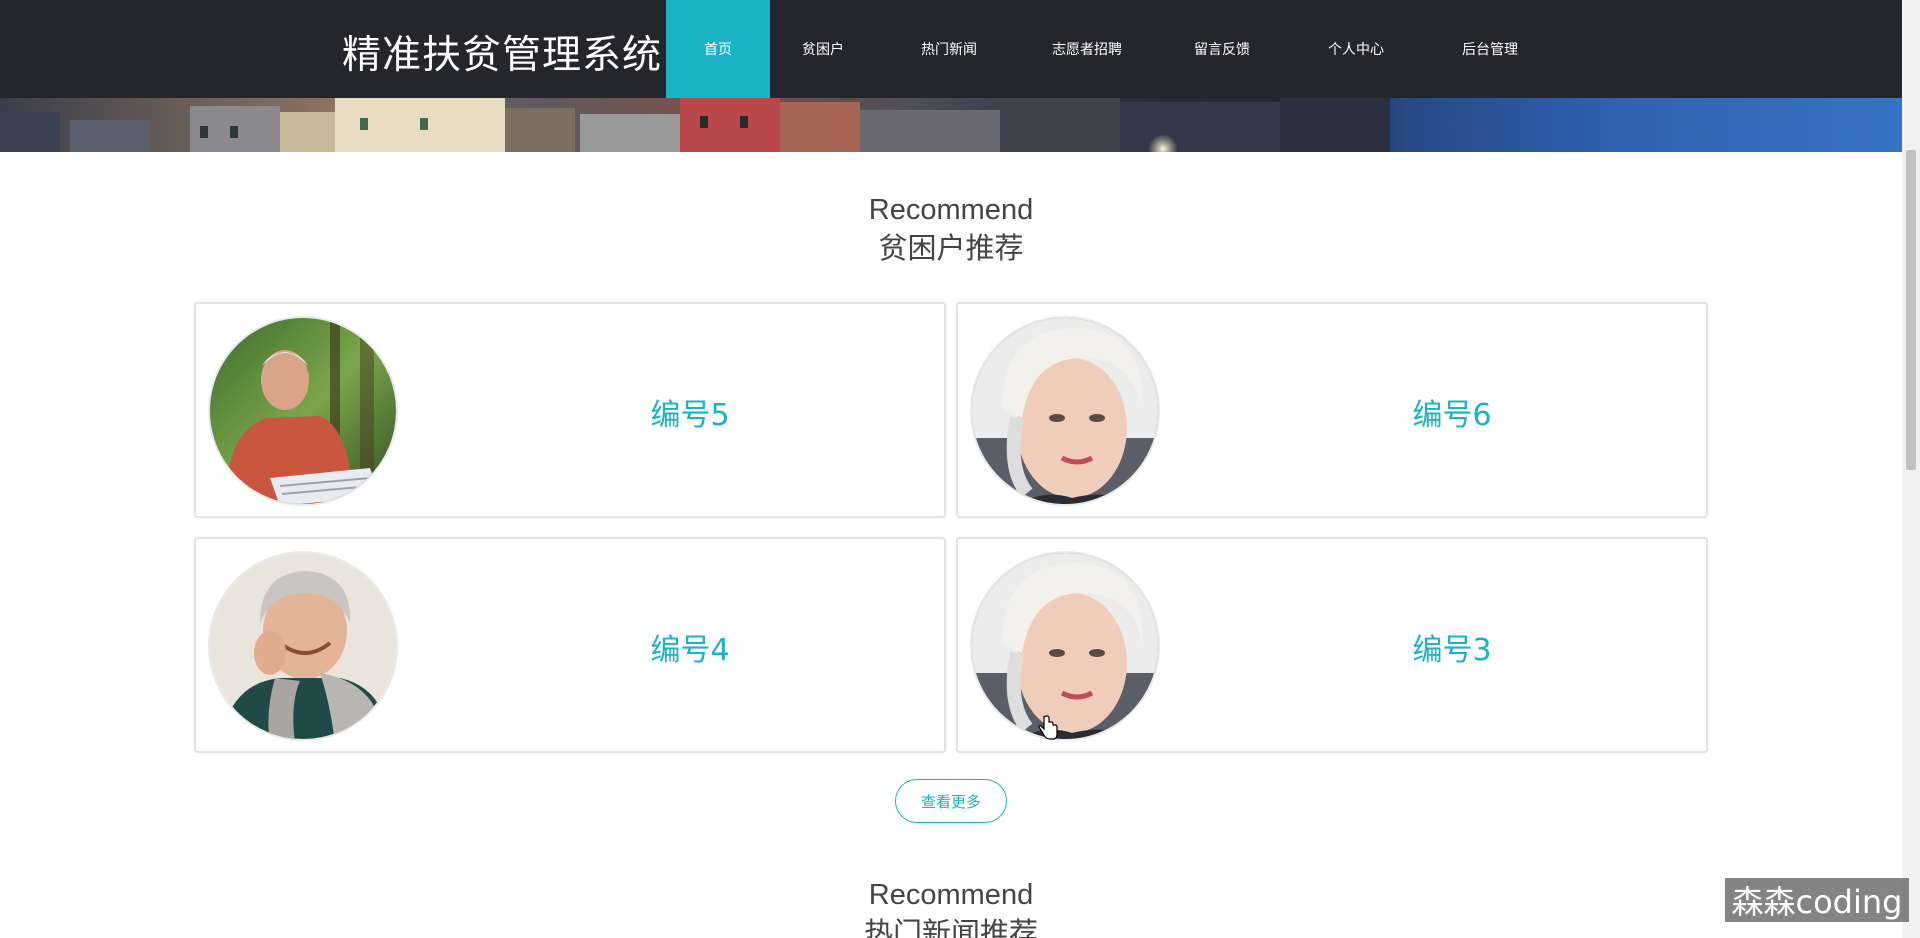  I want to click on nav-item-hot-news: 热门新闻, so click(949, 49).